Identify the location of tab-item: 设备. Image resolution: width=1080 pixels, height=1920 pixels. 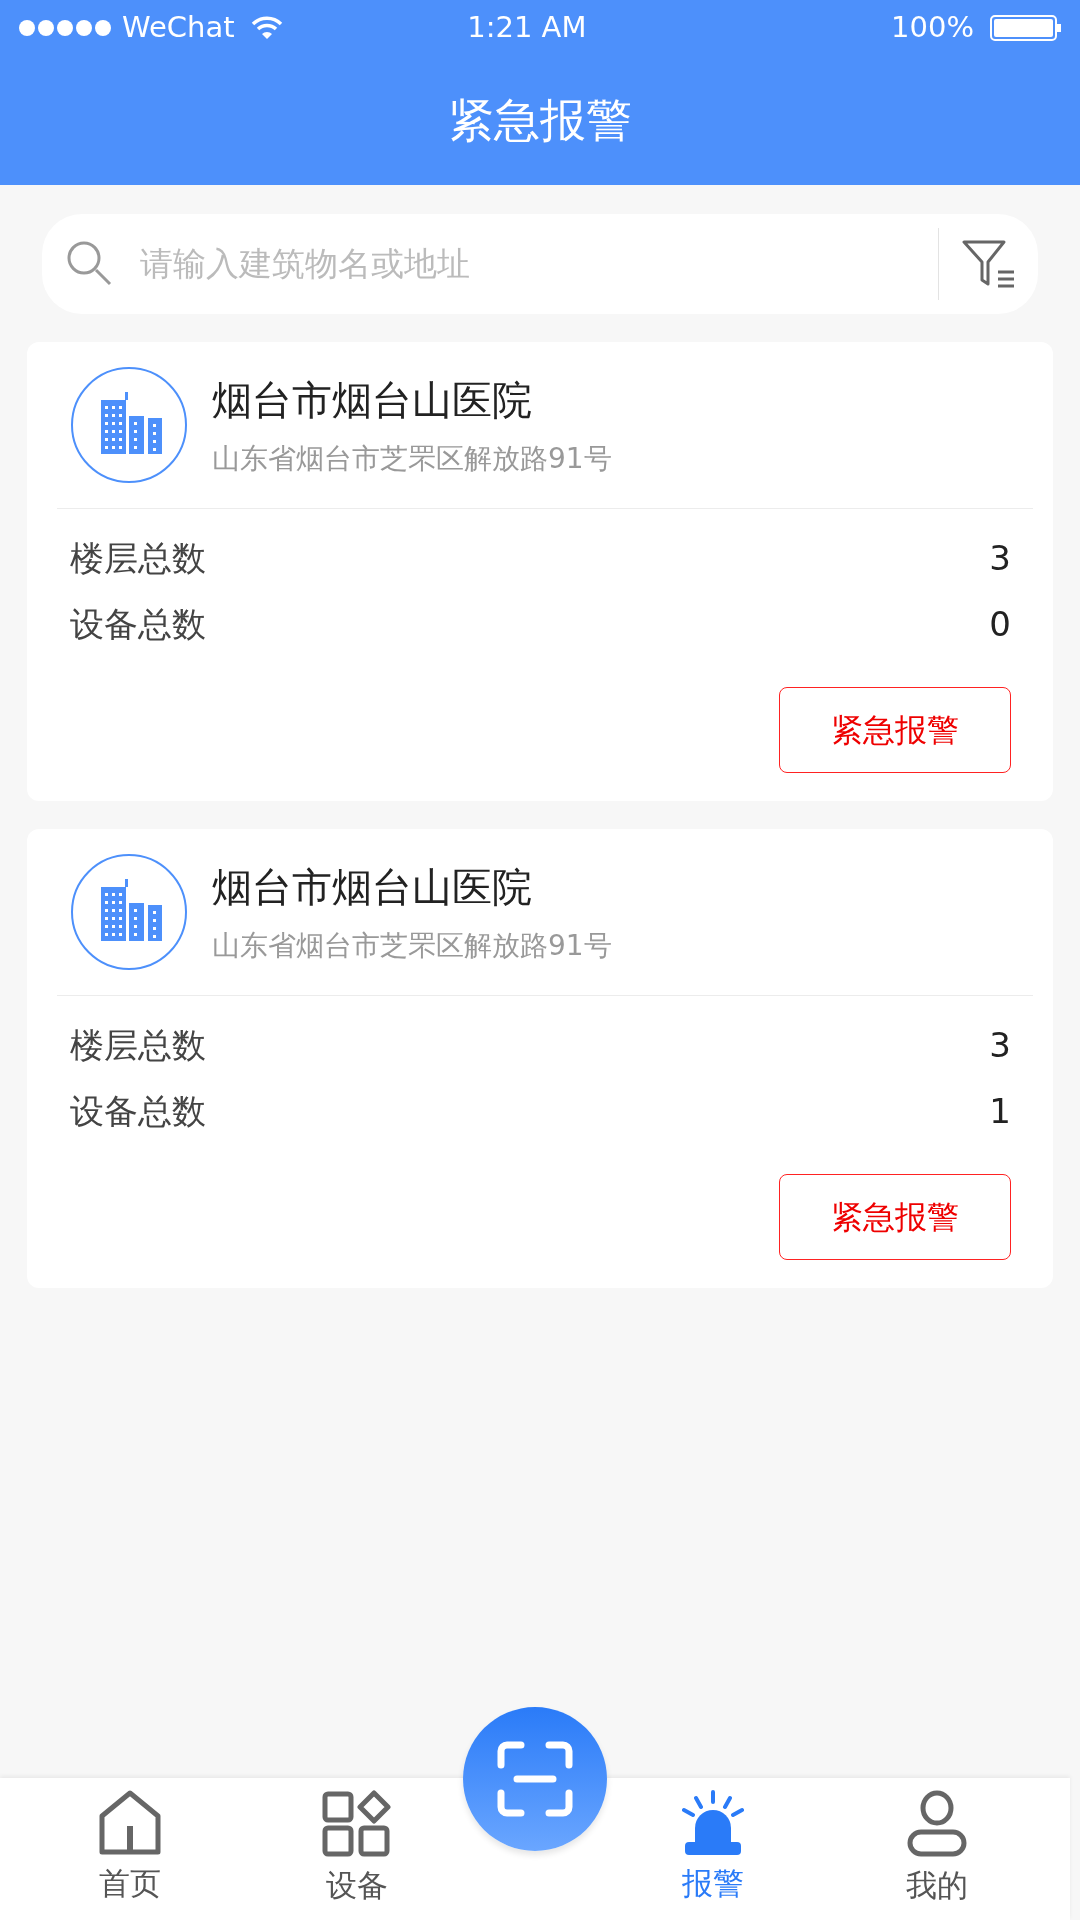
(357, 1843).